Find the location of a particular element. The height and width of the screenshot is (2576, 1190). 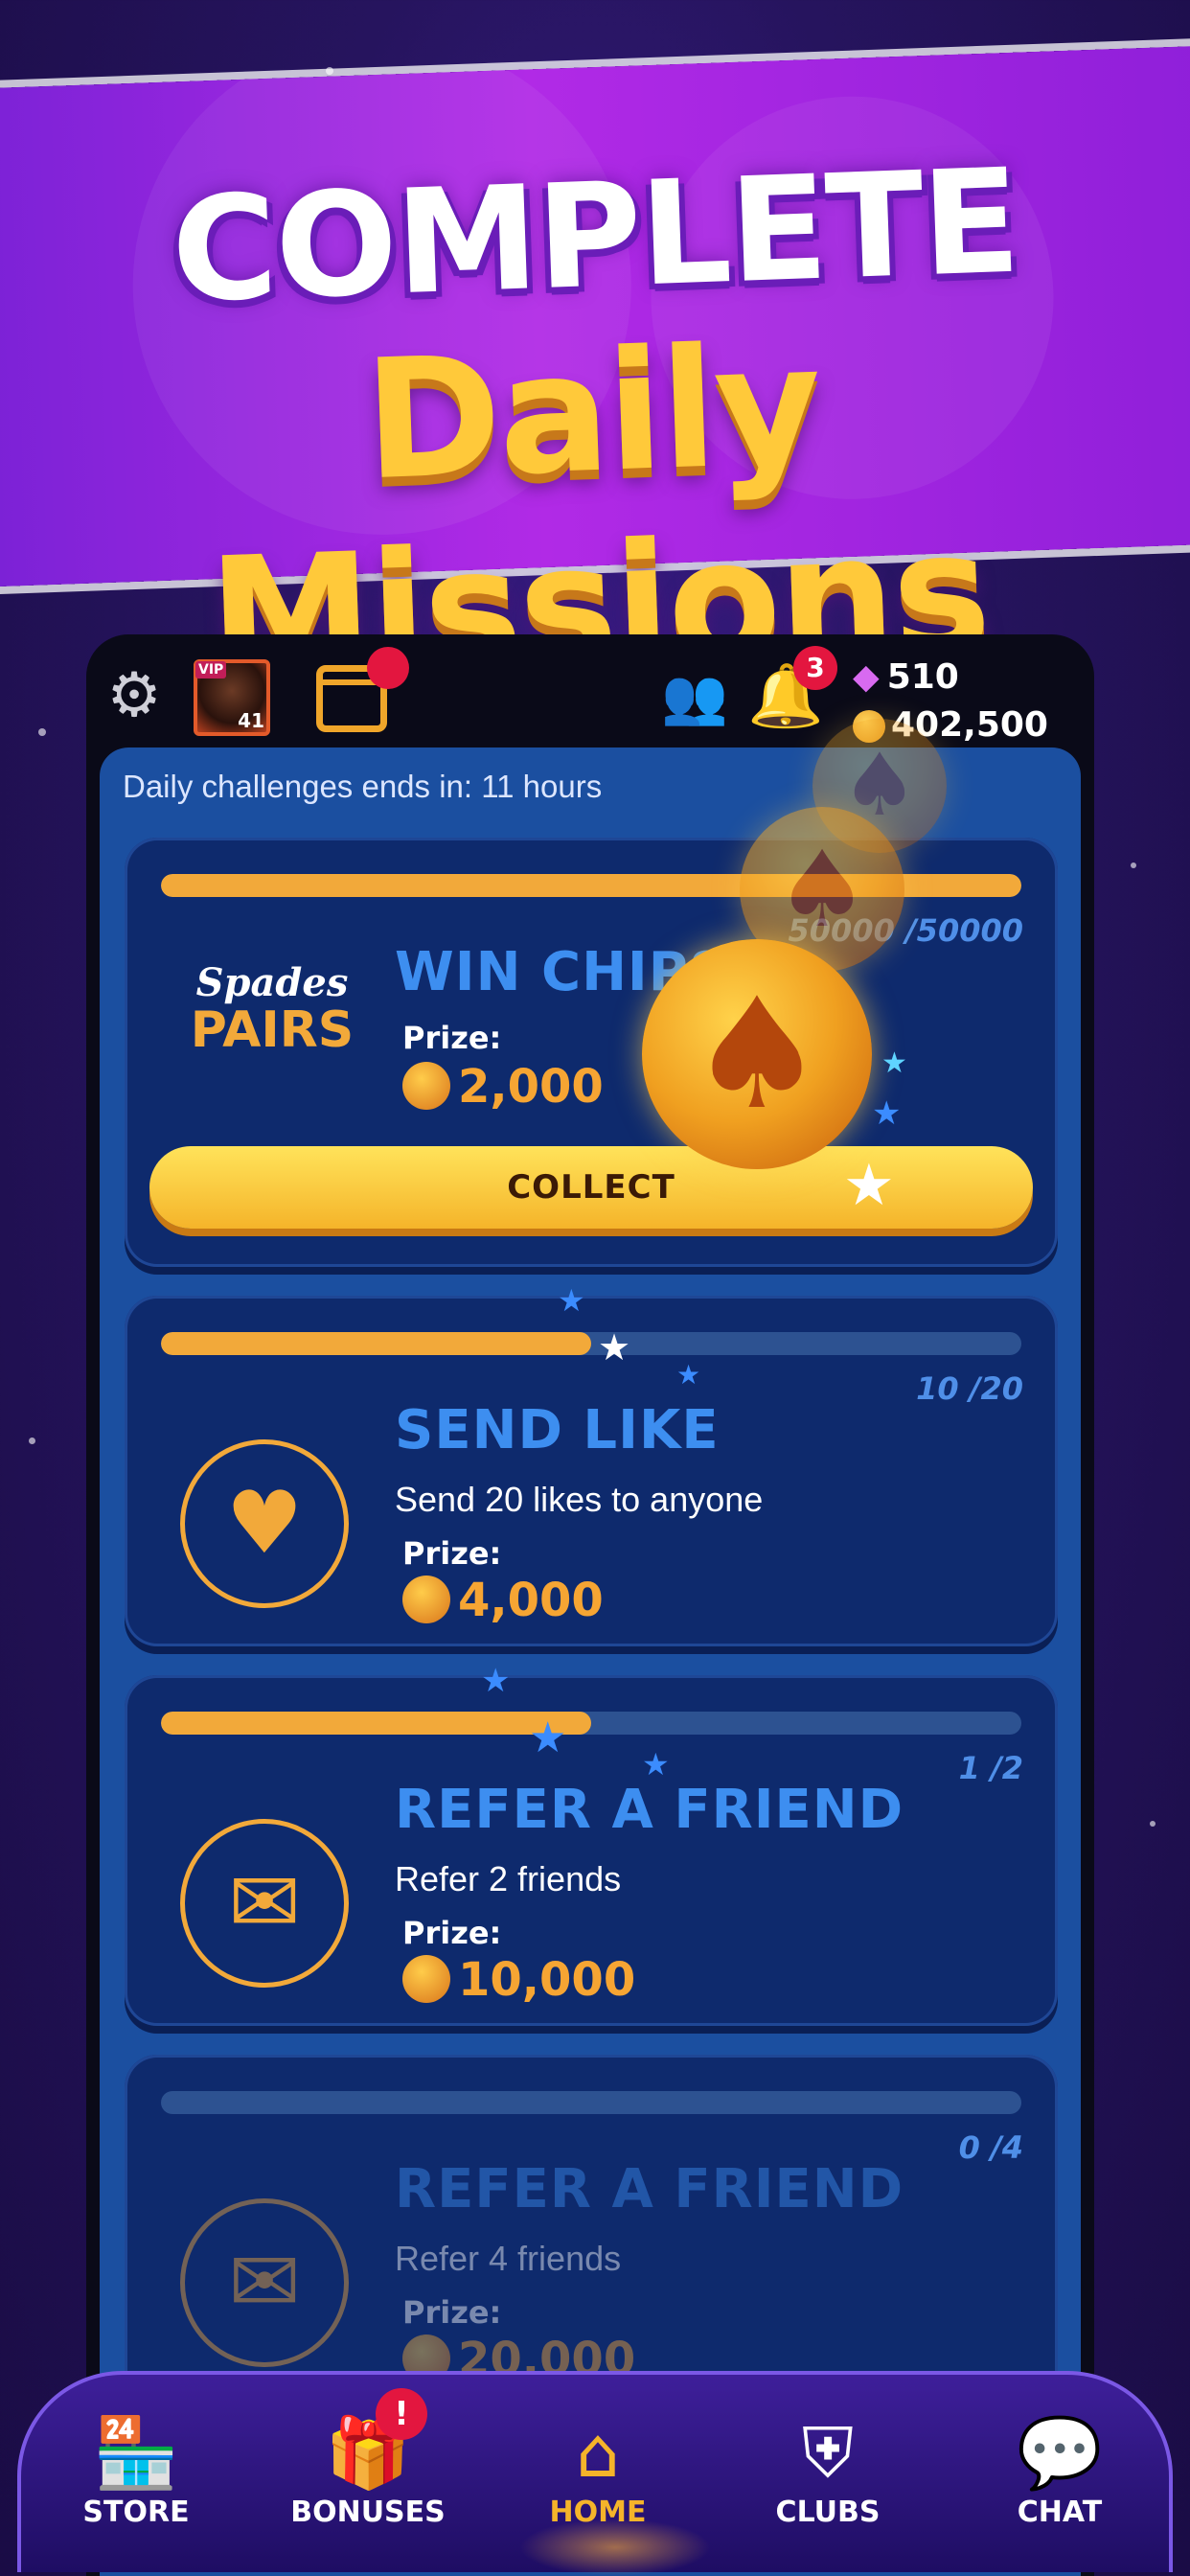

shield-icon: ⛨ is located at coordinates (827, 2452).